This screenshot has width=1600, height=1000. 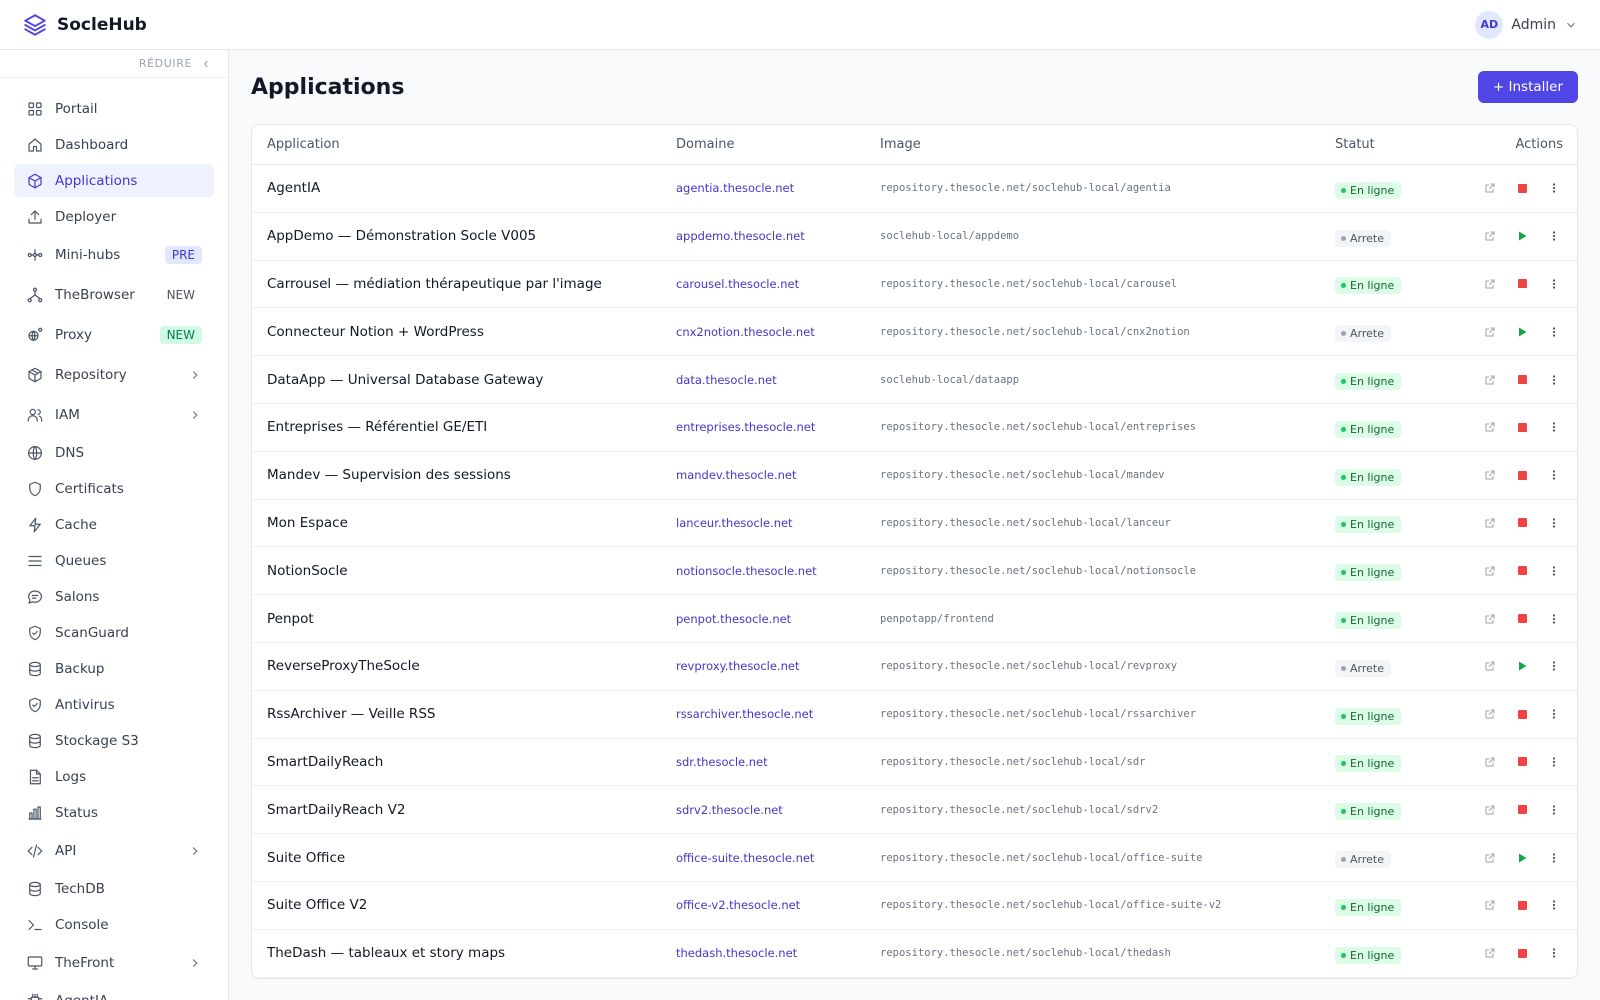 I want to click on domain-link: revproxy.thesocle.net, so click(x=737, y=666).